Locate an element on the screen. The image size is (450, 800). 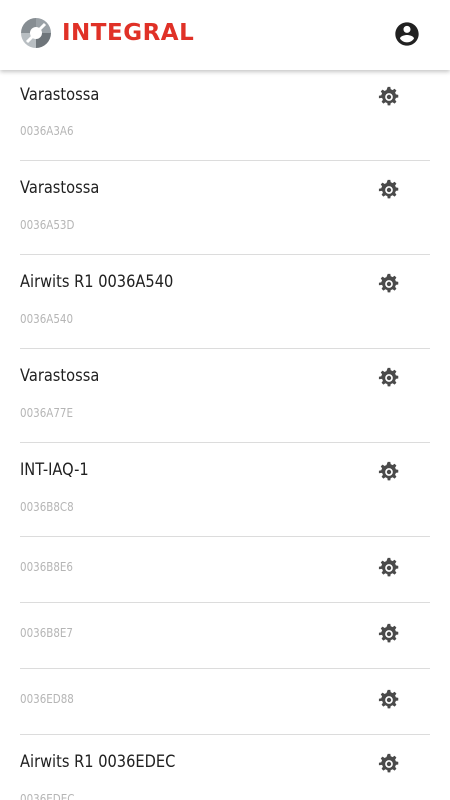
device-id: 0036A540 is located at coordinates (47, 319).